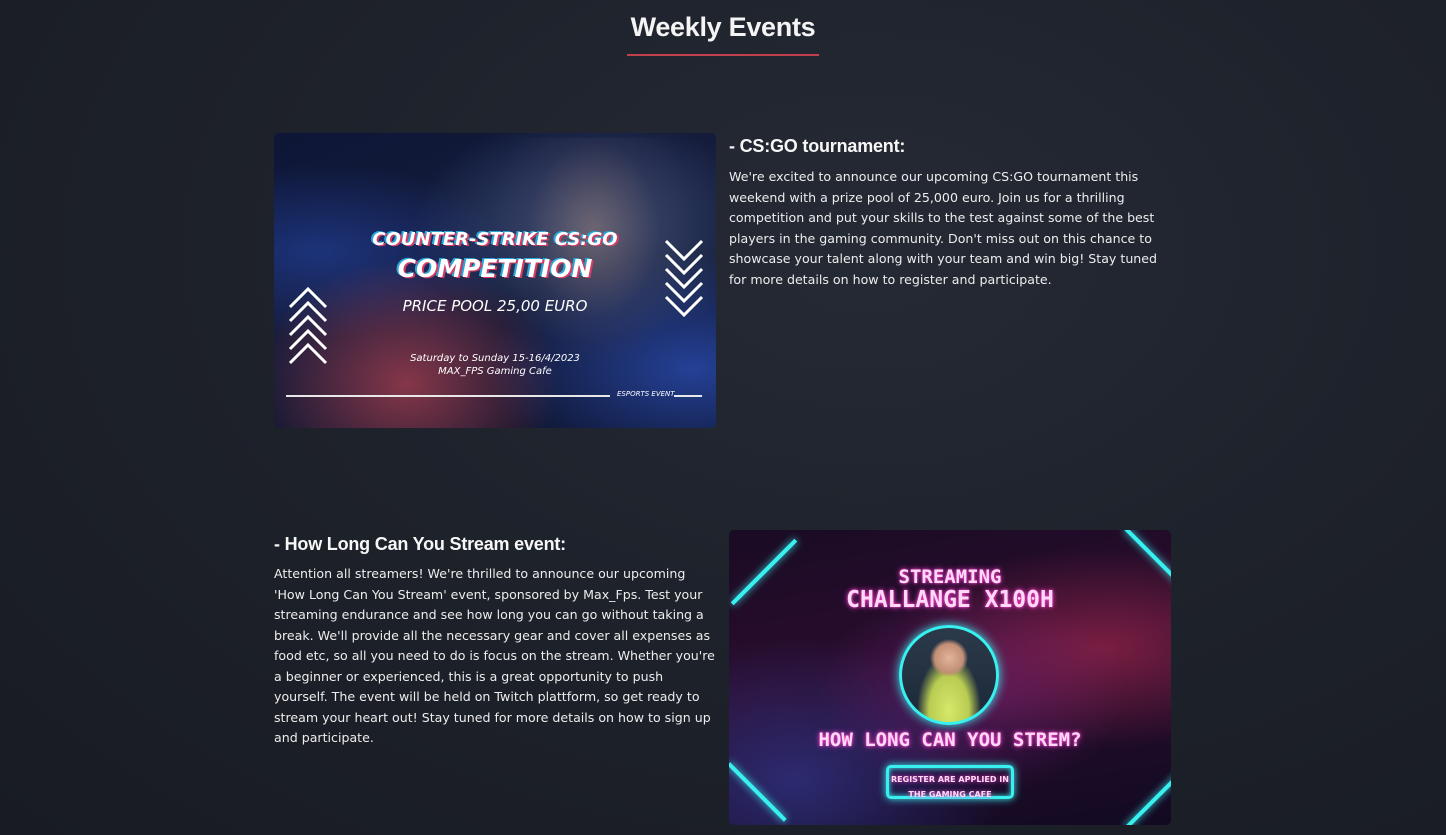  Describe the element at coordinates (950, 787) in the screenshot. I see `poster-register-text: REGISTER ARE APPLIED IN THE GAMING CAFE` at that location.